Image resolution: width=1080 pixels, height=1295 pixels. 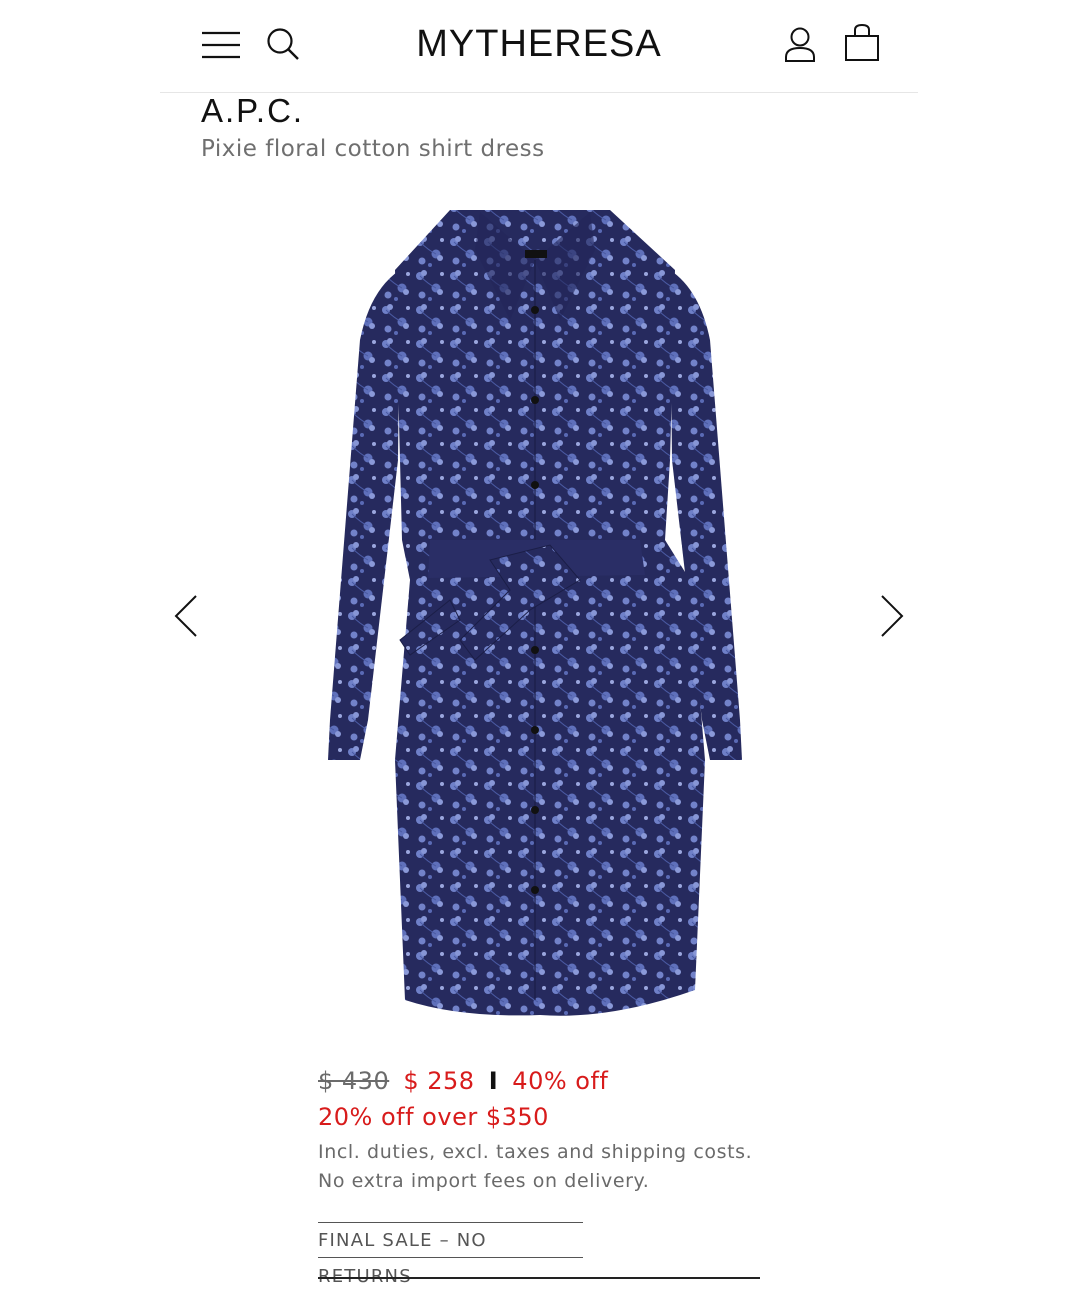 I want to click on chevron-right-icon, so click(x=892, y=616).